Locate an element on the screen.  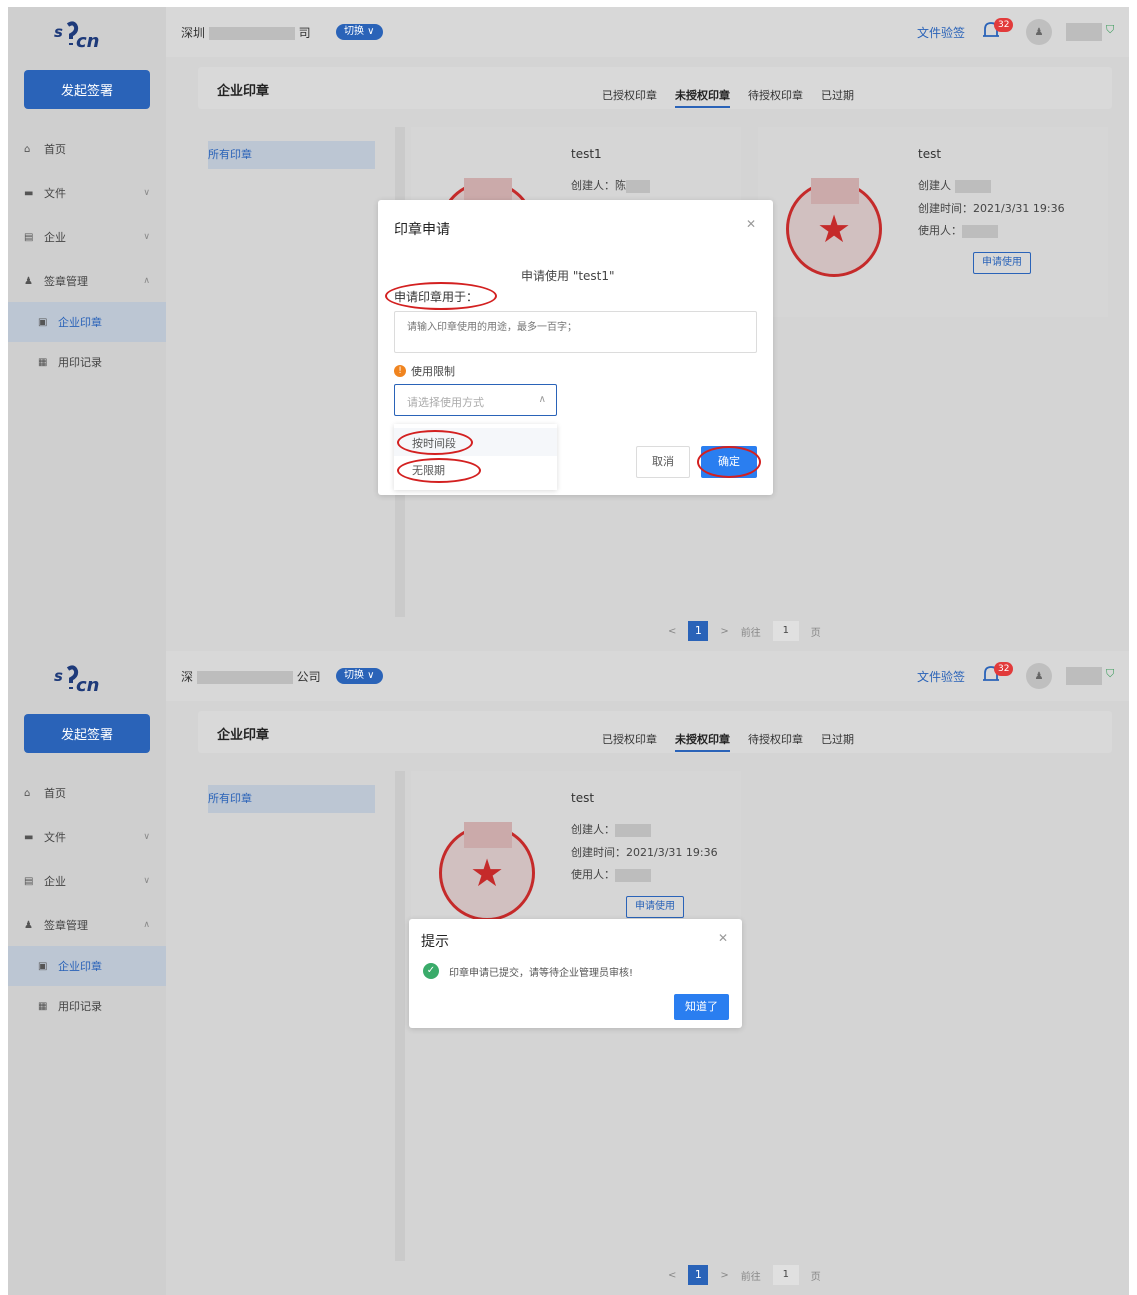
dialog-title: 印章申请 is located at coordinates (422, 230).